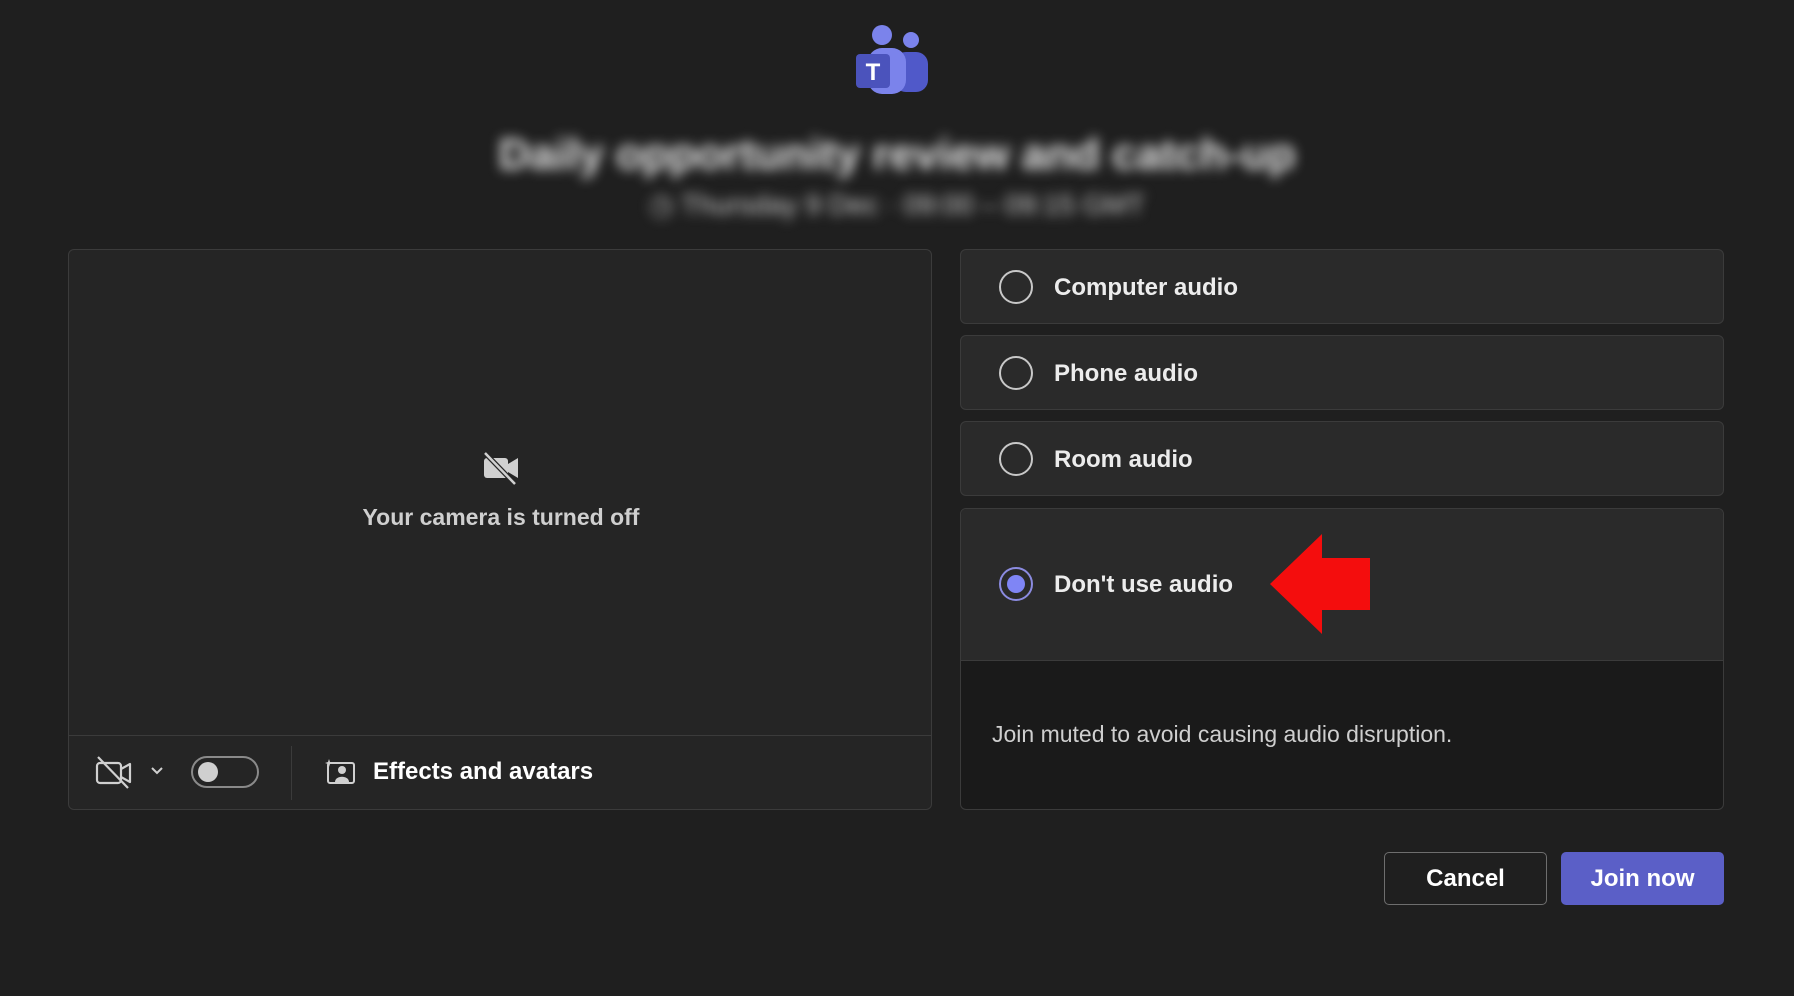 Image resolution: width=1794 pixels, height=996 pixels. What do you see at coordinates (157, 771) in the screenshot?
I see `chevron-down-icon` at bounding box center [157, 771].